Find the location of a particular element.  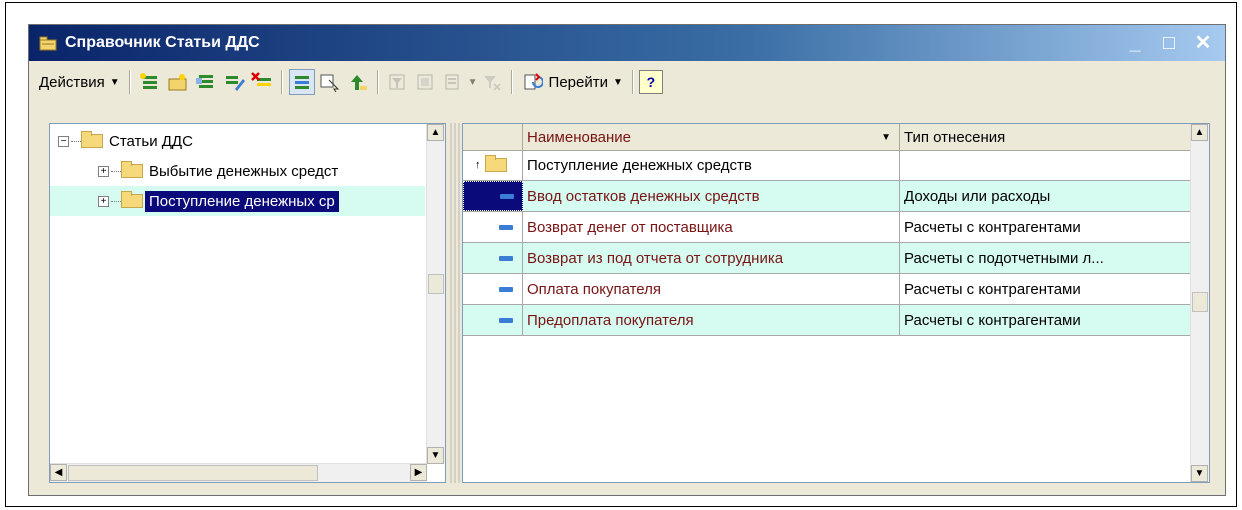

maximize-button: □ is located at coordinates (1169, 43).